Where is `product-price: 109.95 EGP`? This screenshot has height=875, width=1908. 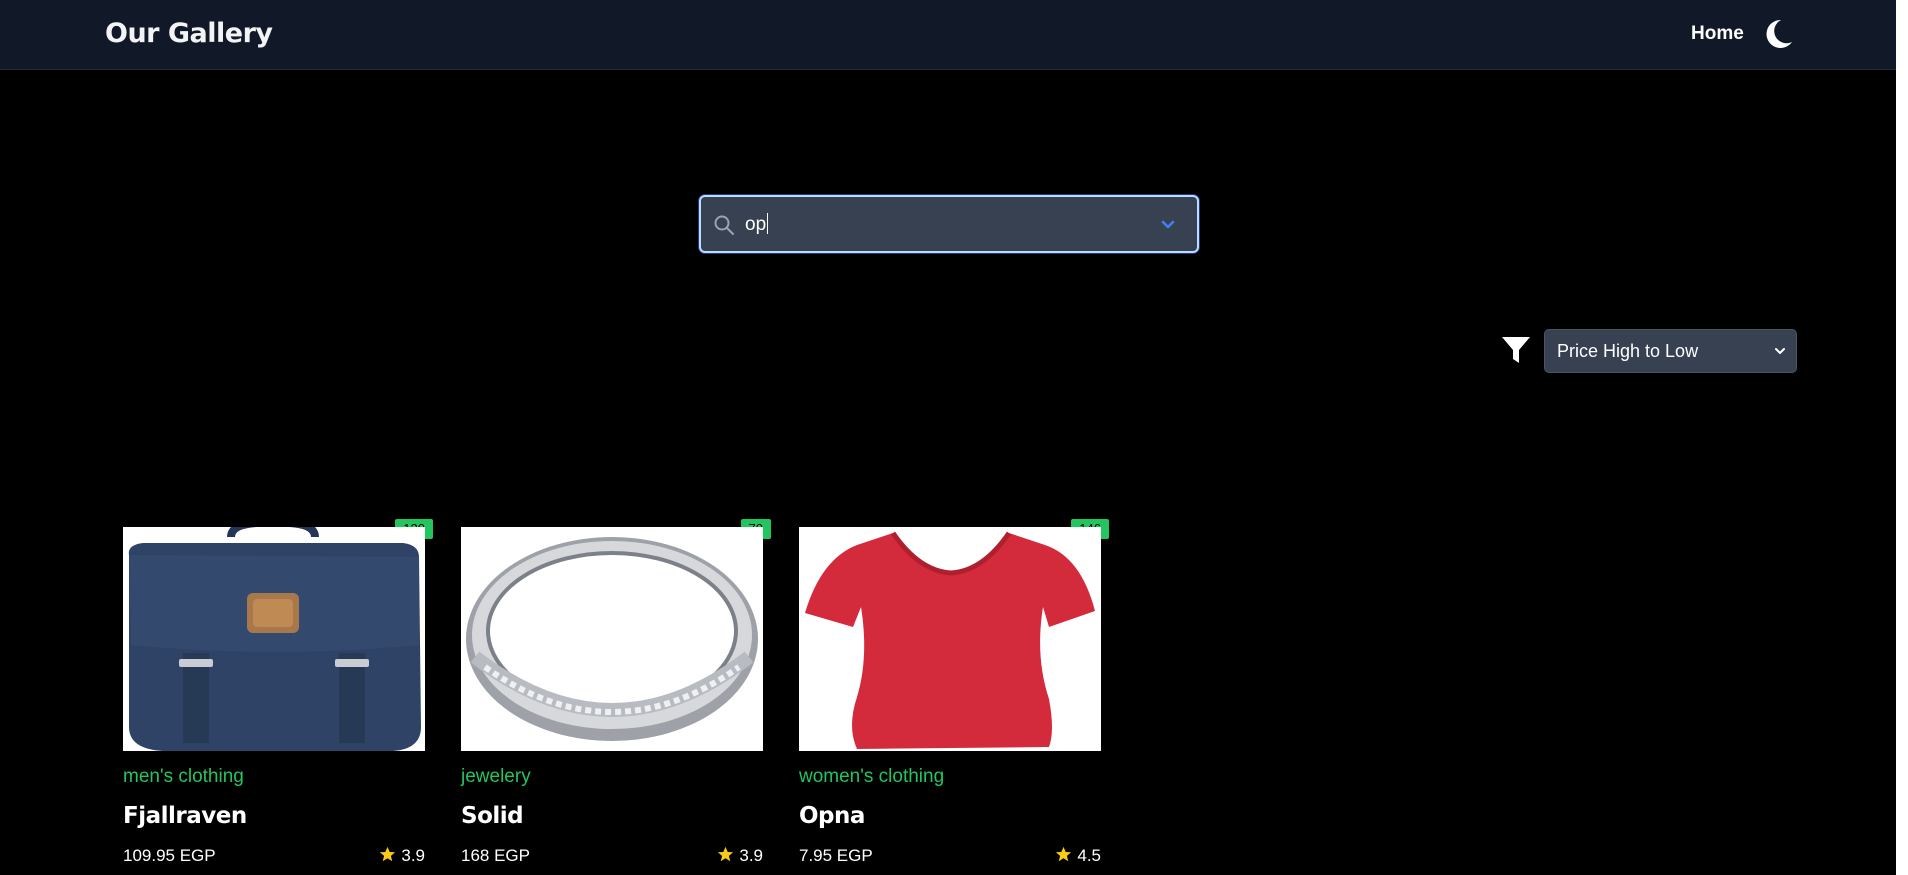
product-price: 109.95 EGP is located at coordinates (169, 855).